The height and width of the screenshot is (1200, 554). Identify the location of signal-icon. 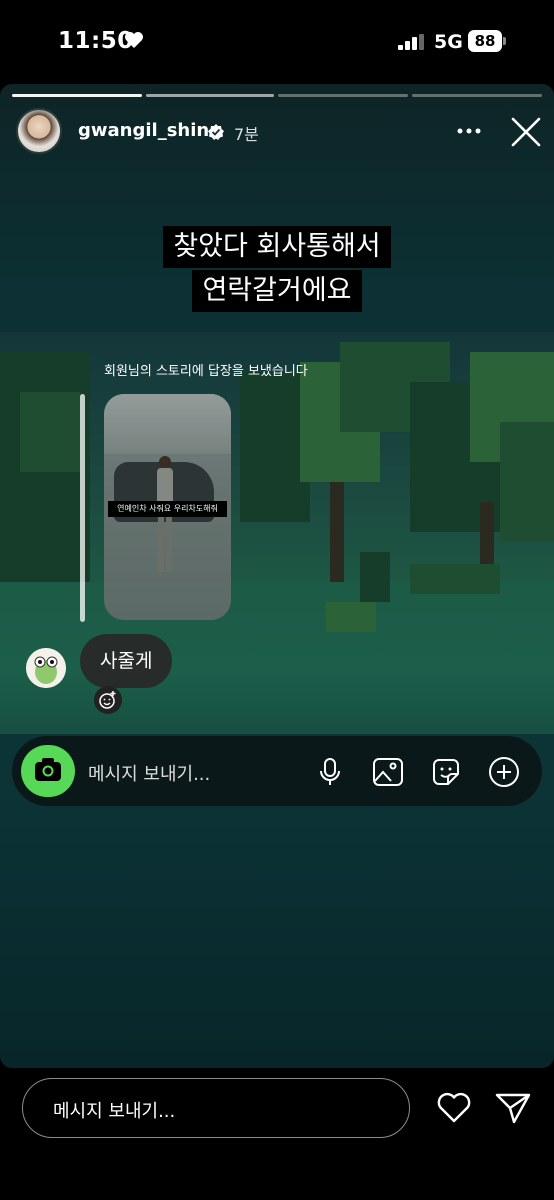
(411, 42).